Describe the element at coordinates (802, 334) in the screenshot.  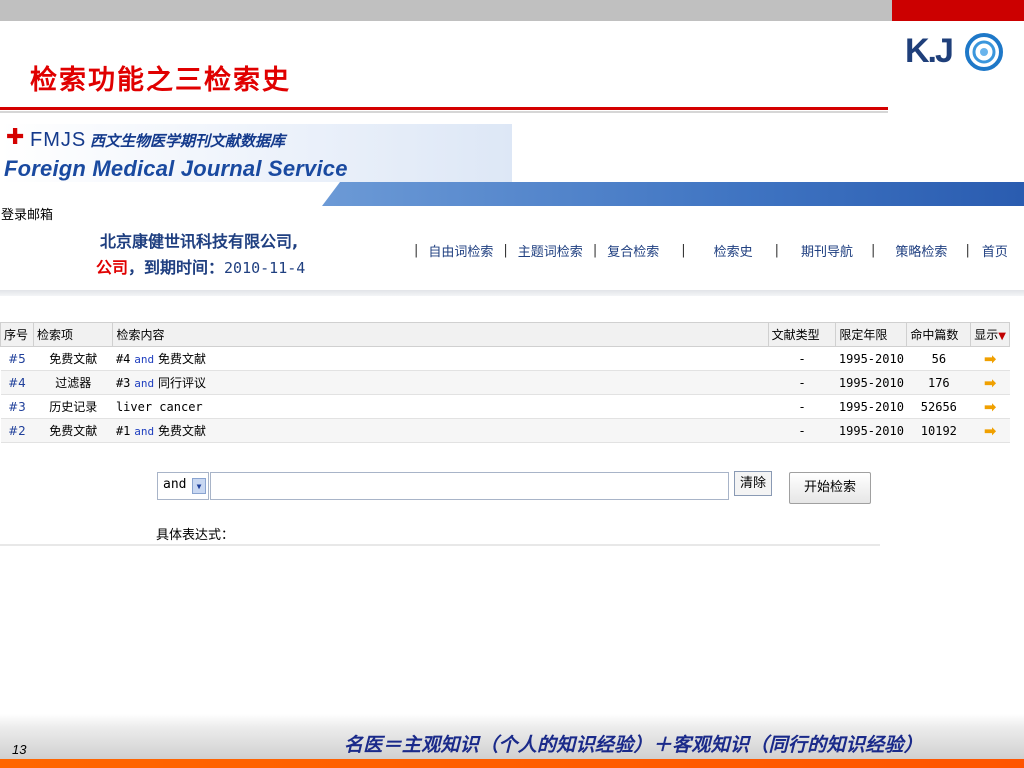
I see `col-header-doc-type: 文献类型` at that location.